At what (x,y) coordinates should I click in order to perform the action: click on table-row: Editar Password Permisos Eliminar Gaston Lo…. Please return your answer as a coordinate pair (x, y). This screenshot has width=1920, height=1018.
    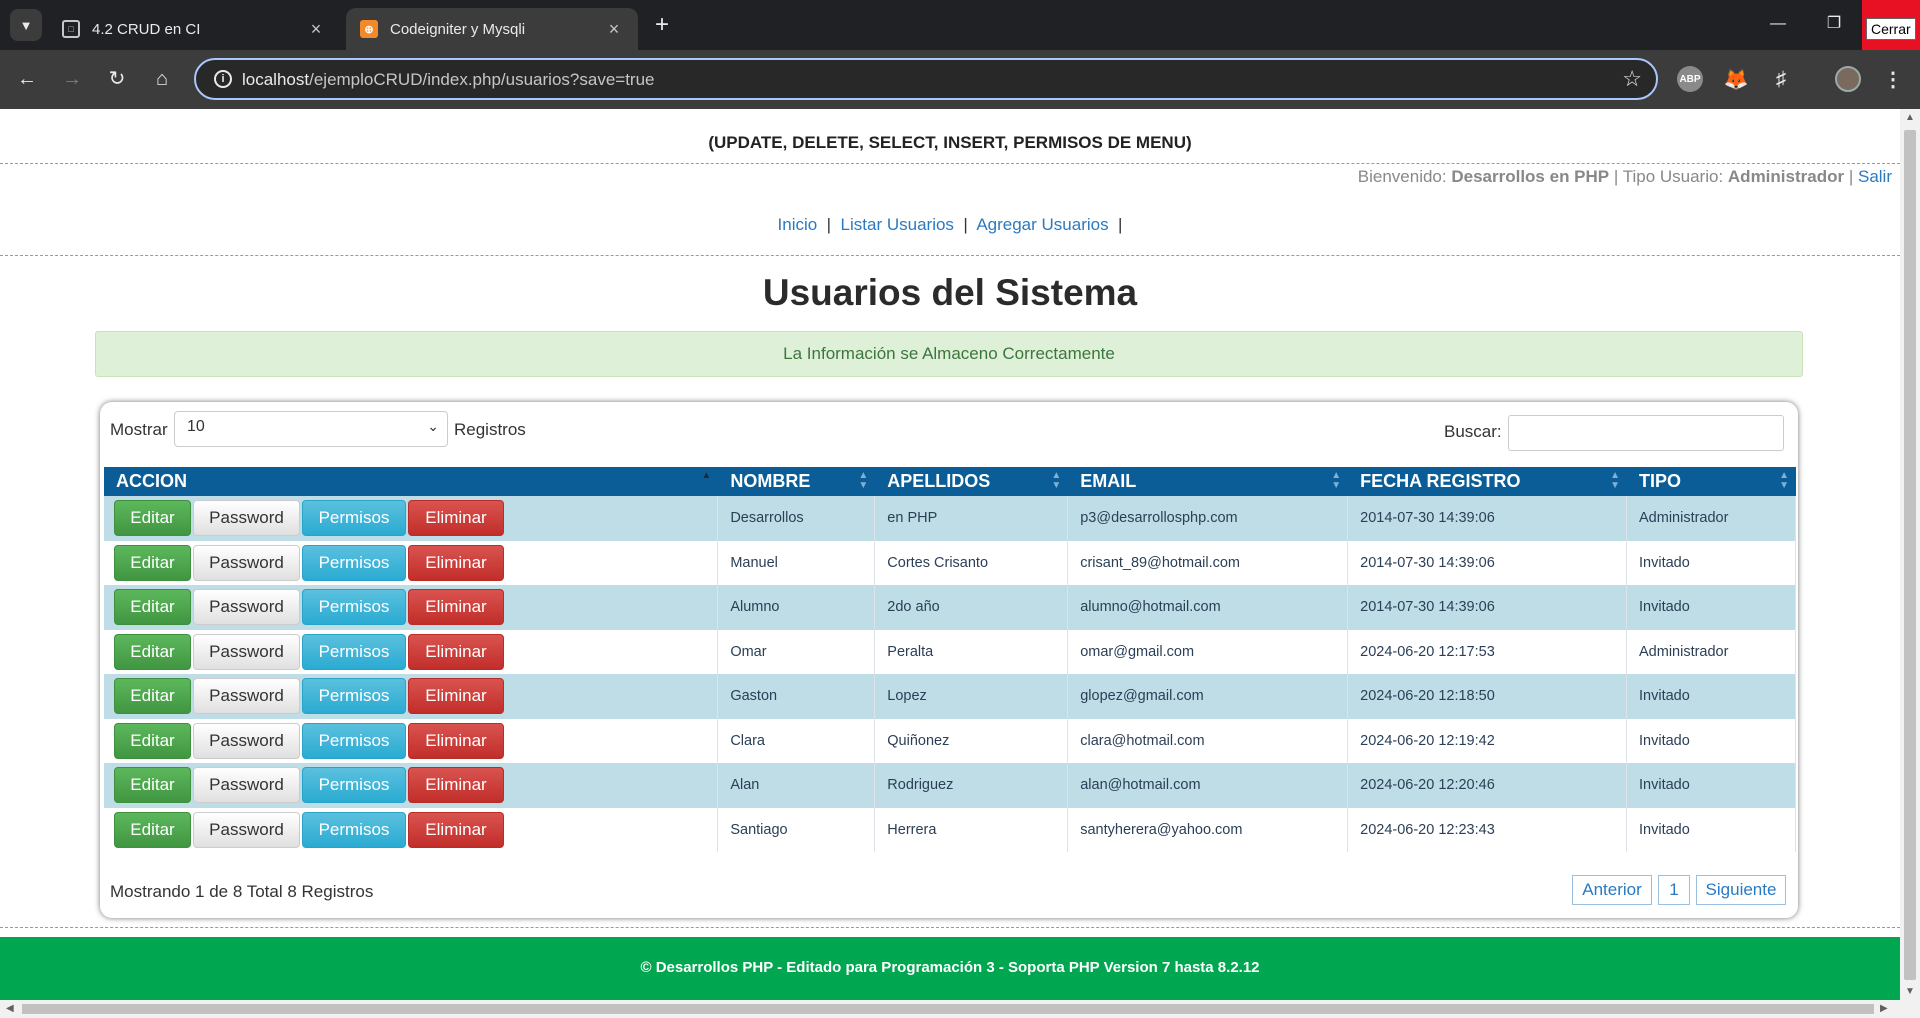
    Looking at the image, I should click on (950, 696).